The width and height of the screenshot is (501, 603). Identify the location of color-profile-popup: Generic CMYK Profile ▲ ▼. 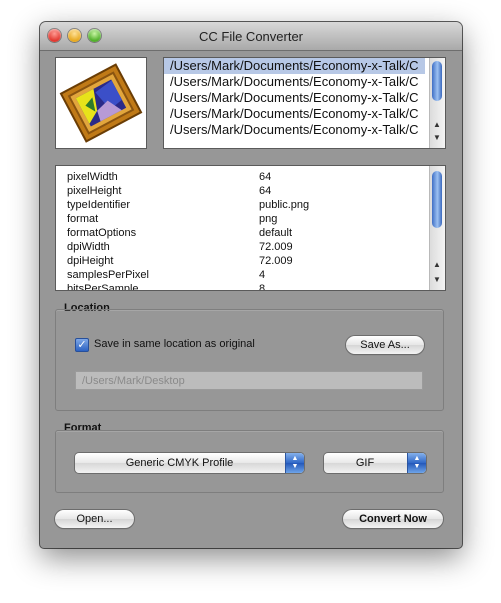
(189, 463).